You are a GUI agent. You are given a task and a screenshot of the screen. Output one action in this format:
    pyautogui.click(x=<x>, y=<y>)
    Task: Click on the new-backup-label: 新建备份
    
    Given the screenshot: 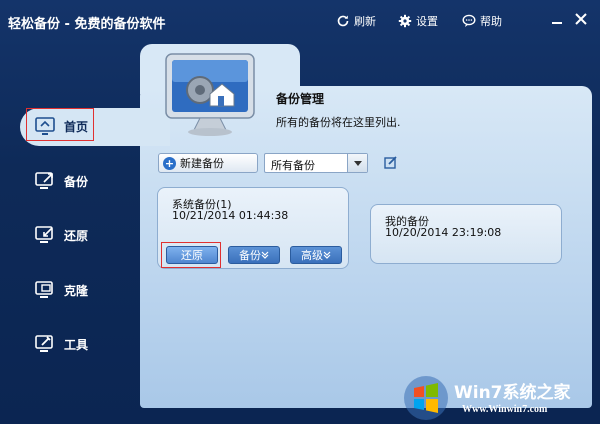 What is the action you would take?
    pyautogui.click(x=202, y=163)
    